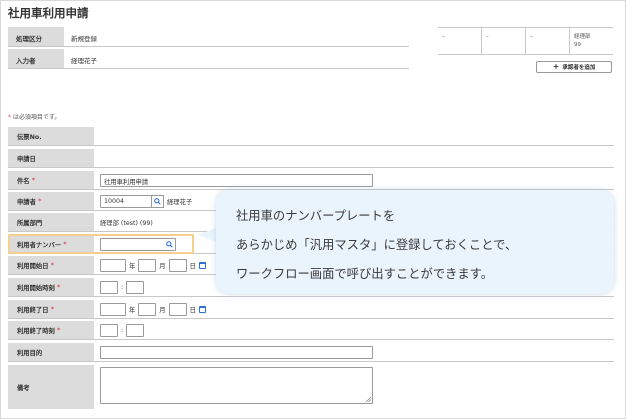  What do you see at coordinates (582, 37) in the screenshot?
I see `approver-dept: 経理部` at bounding box center [582, 37].